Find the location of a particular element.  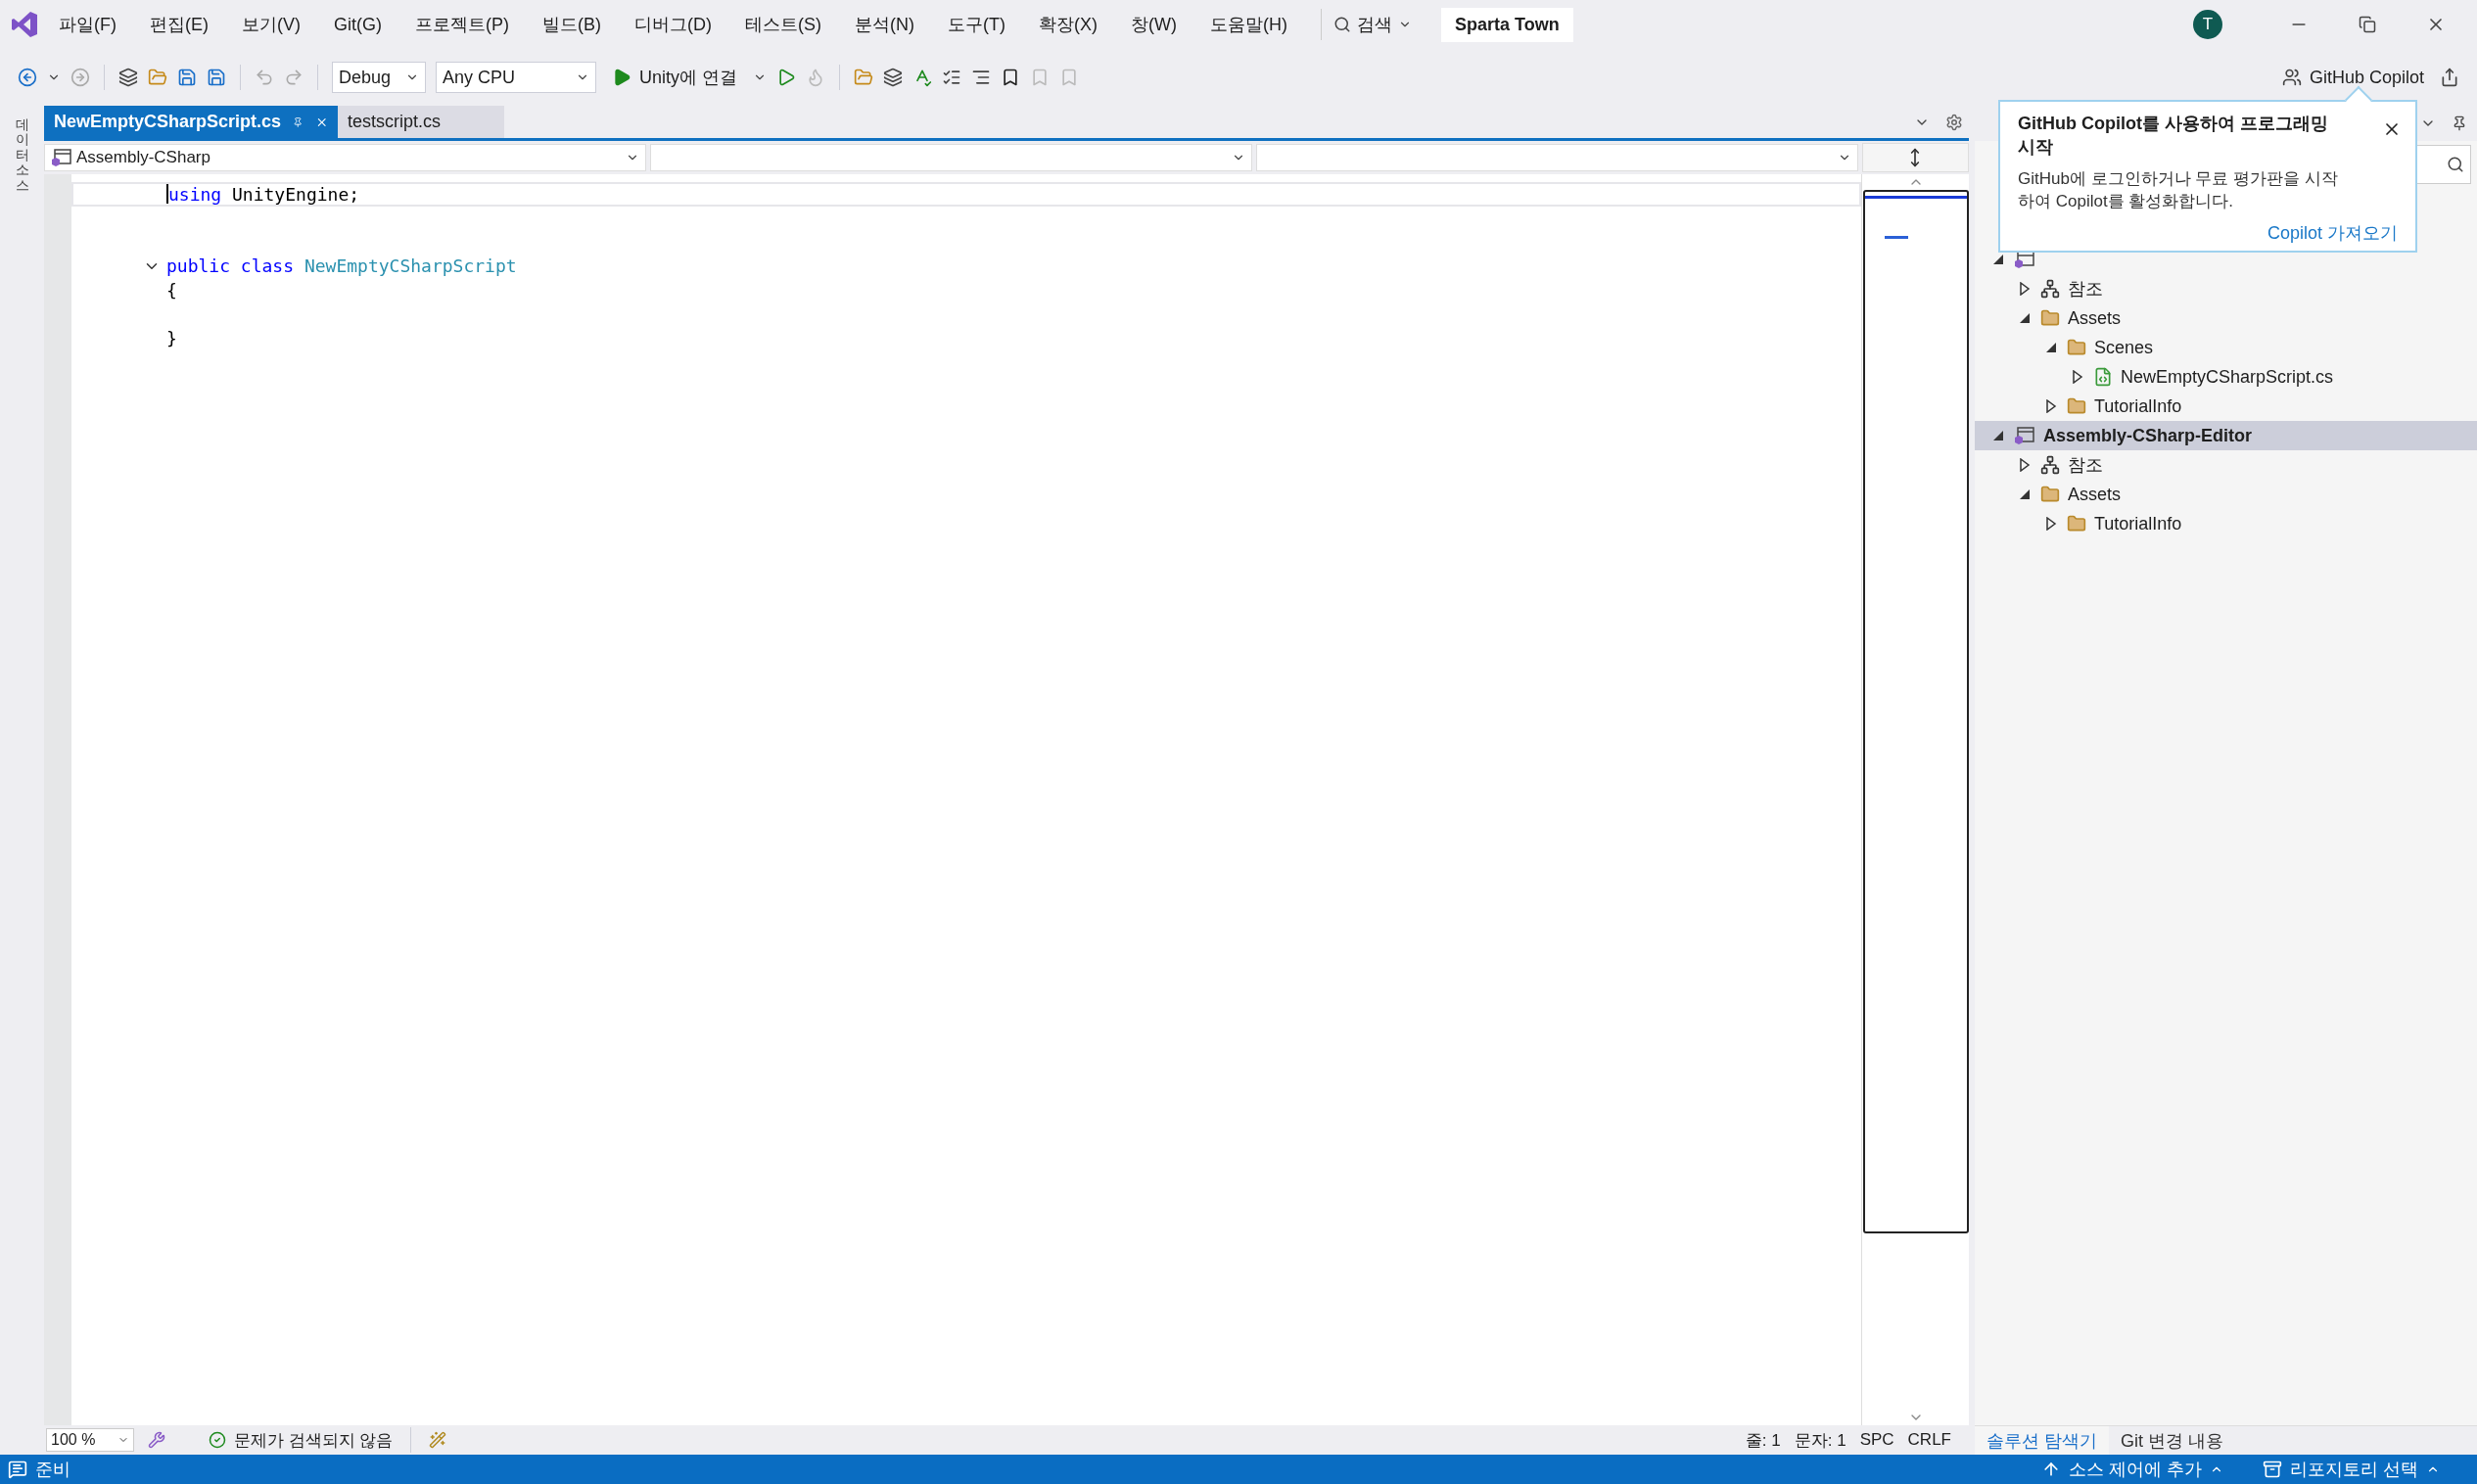

document-tab: NewEmptyCSharpScript.cs is located at coordinates (191, 122).